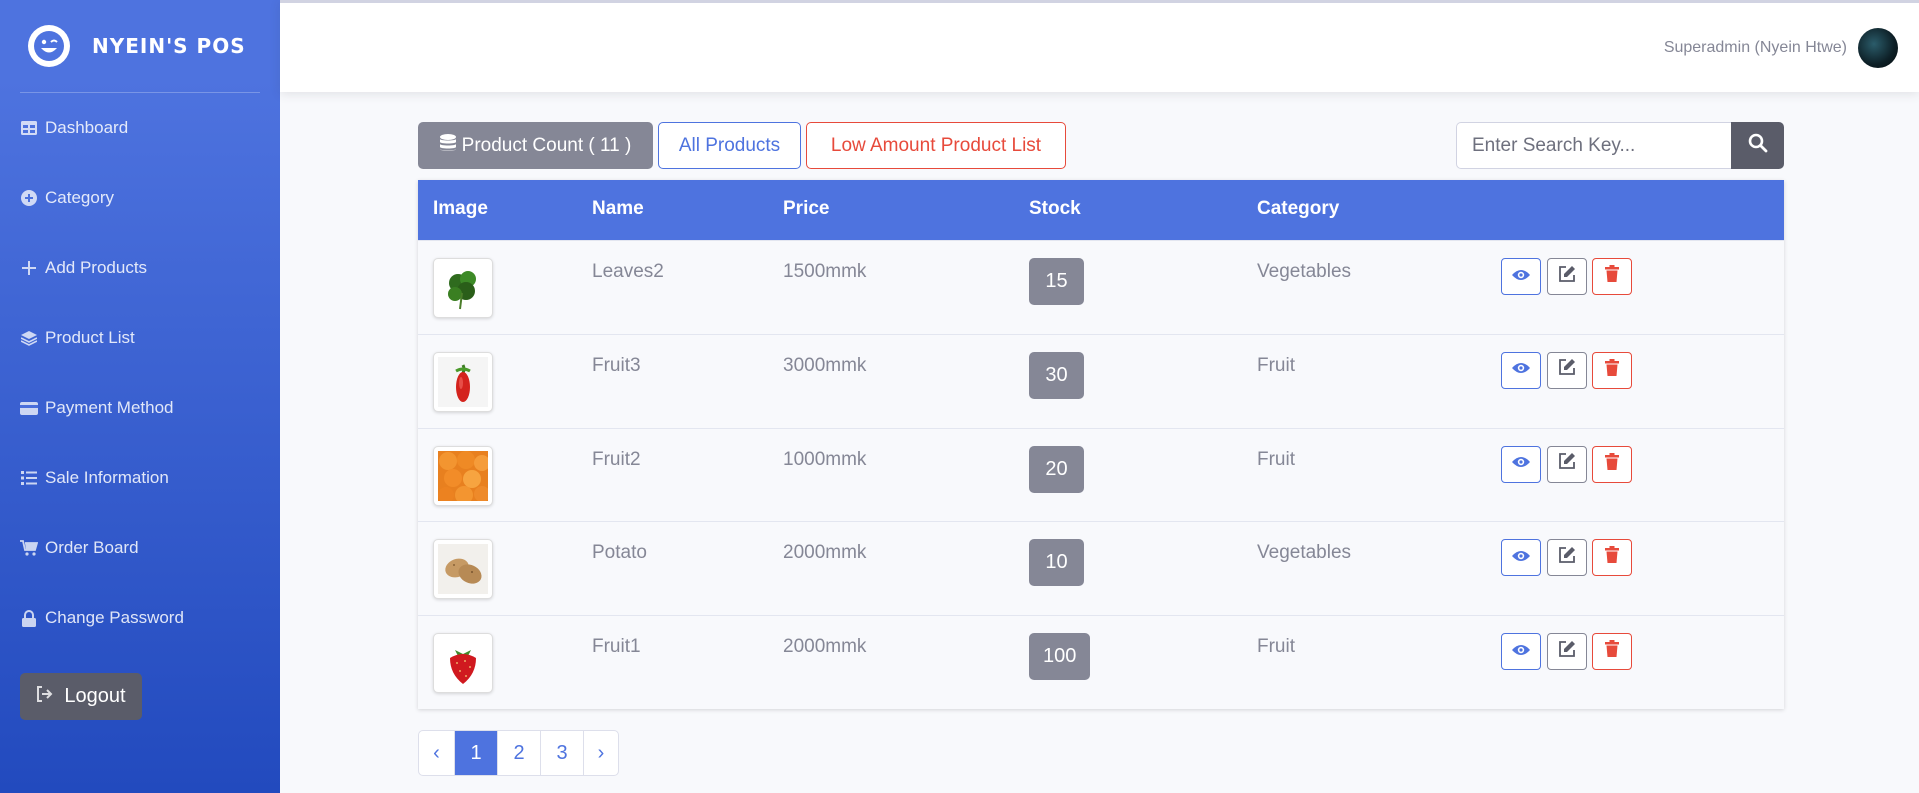 The width and height of the screenshot is (1919, 793). What do you see at coordinates (87, 127) in the screenshot?
I see `sidebar-item-label: Dashboard` at bounding box center [87, 127].